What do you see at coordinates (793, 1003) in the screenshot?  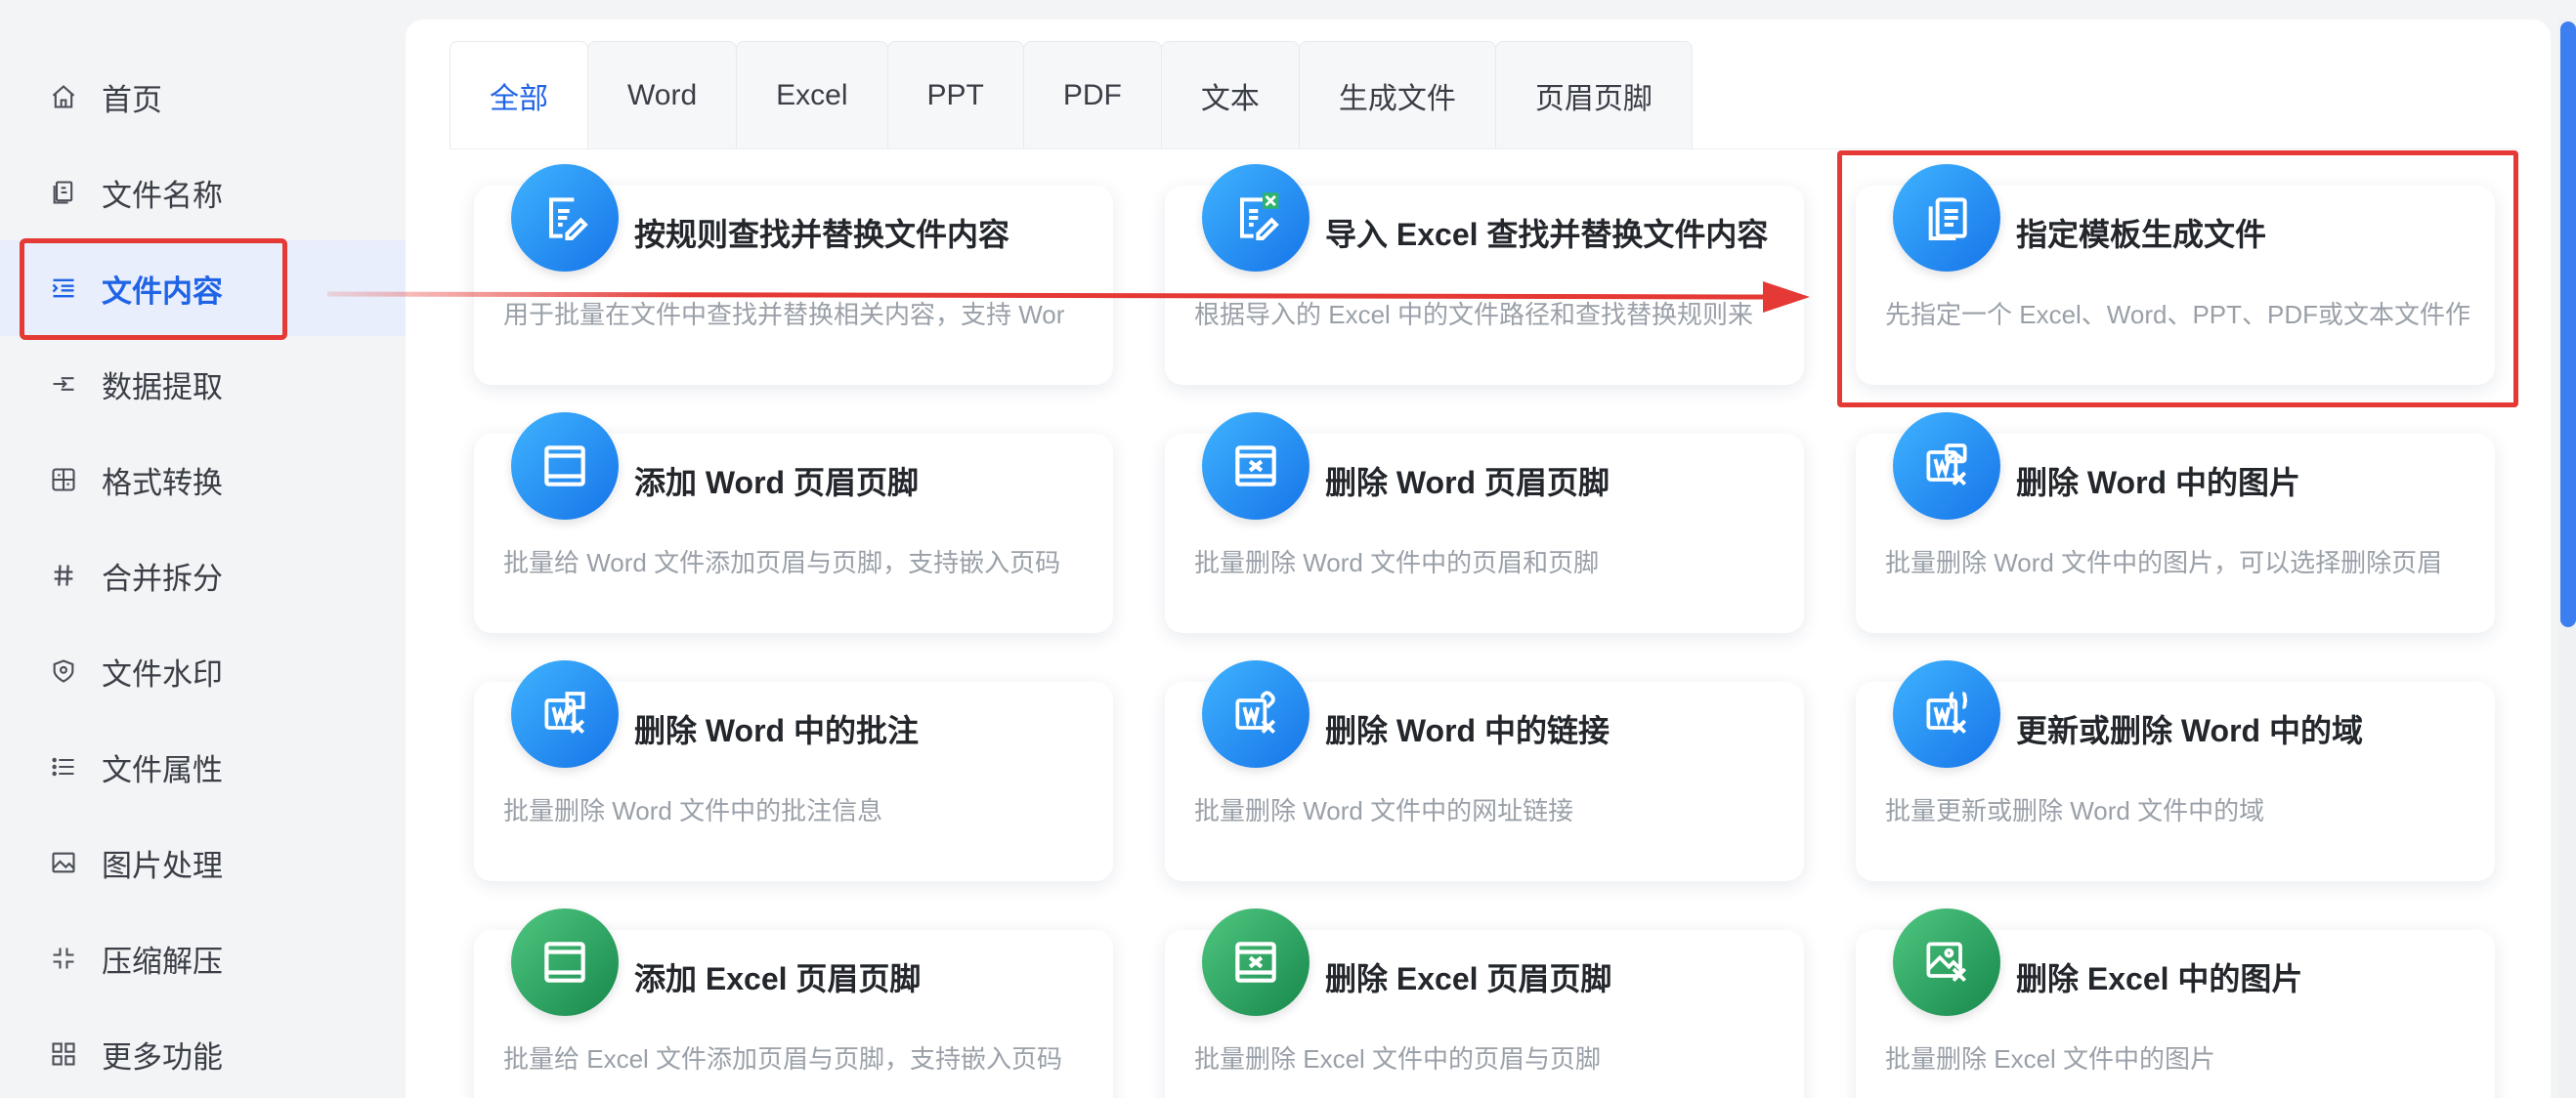 I see `card-add-excel-header-footer: 添加 Excel 页眉页脚 批量给 Excel 文件添加页眉与页脚，支持嵌入页码` at bounding box center [793, 1003].